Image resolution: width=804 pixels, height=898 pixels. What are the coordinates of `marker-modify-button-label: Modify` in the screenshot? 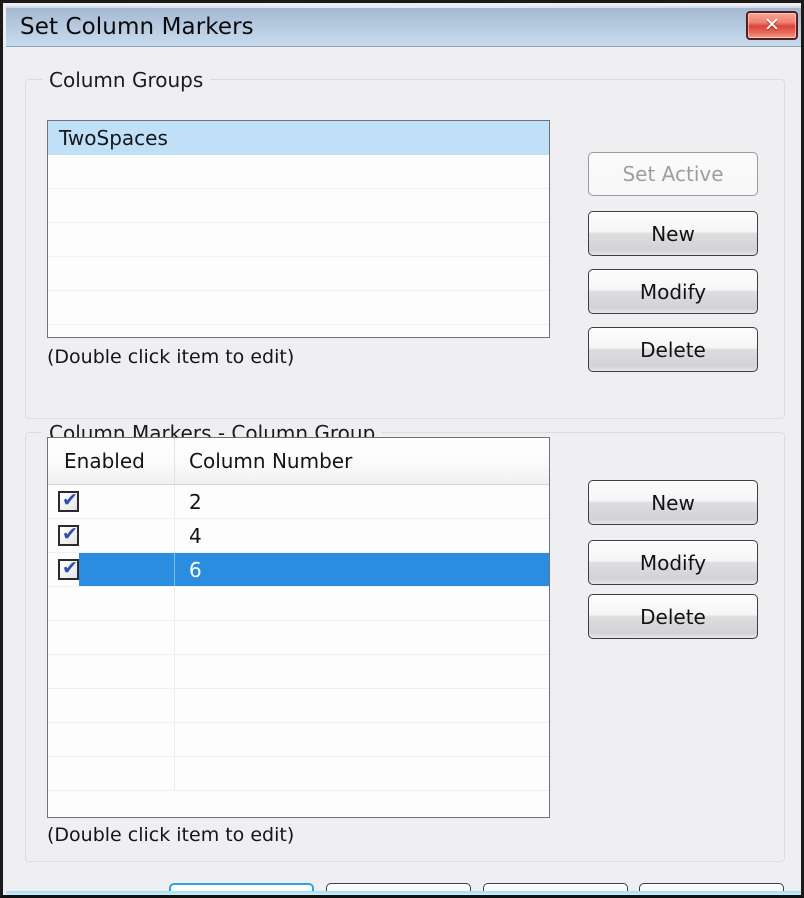 It's located at (673, 562).